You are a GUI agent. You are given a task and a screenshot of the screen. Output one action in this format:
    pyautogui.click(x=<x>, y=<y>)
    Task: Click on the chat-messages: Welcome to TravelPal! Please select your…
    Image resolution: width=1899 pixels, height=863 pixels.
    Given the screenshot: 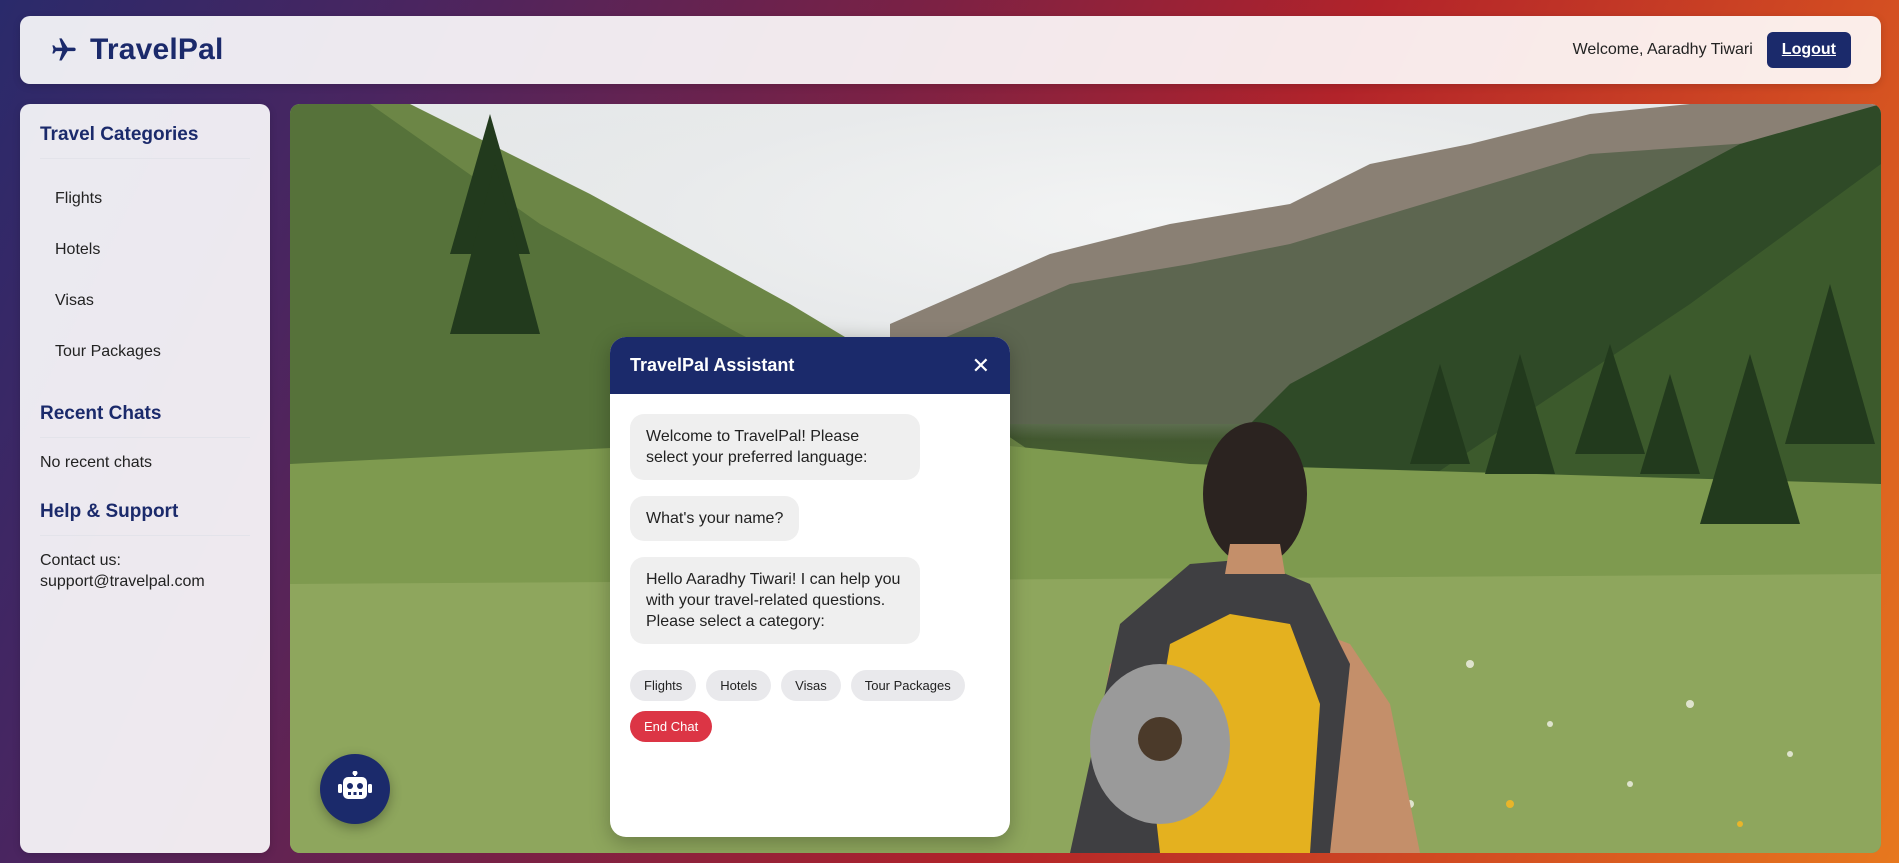 What is the action you would take?
    pyautogui.click(x=810, y=578)
    